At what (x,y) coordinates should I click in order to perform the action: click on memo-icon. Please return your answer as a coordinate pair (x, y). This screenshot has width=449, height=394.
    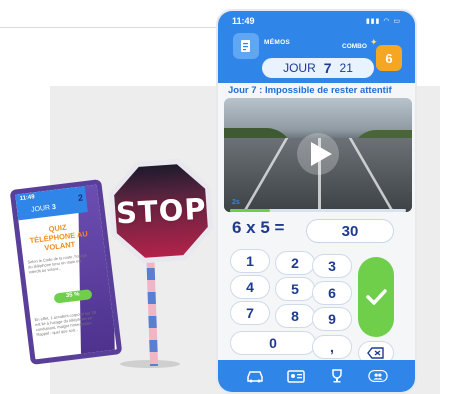
    Looking at the image, I should click on (245, 46).